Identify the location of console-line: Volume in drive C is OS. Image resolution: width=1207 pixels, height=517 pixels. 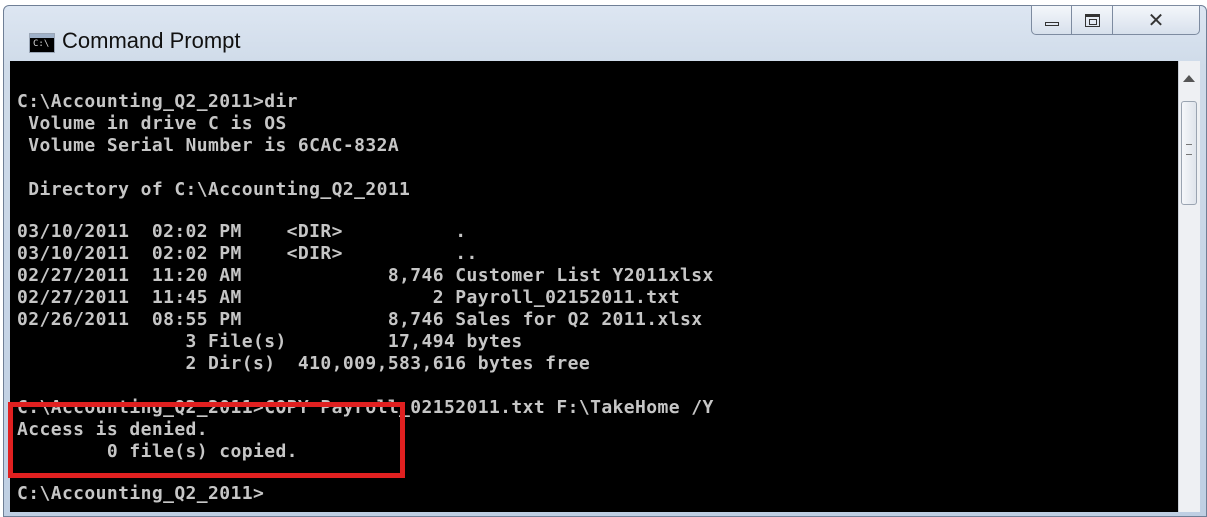
(152, 123).